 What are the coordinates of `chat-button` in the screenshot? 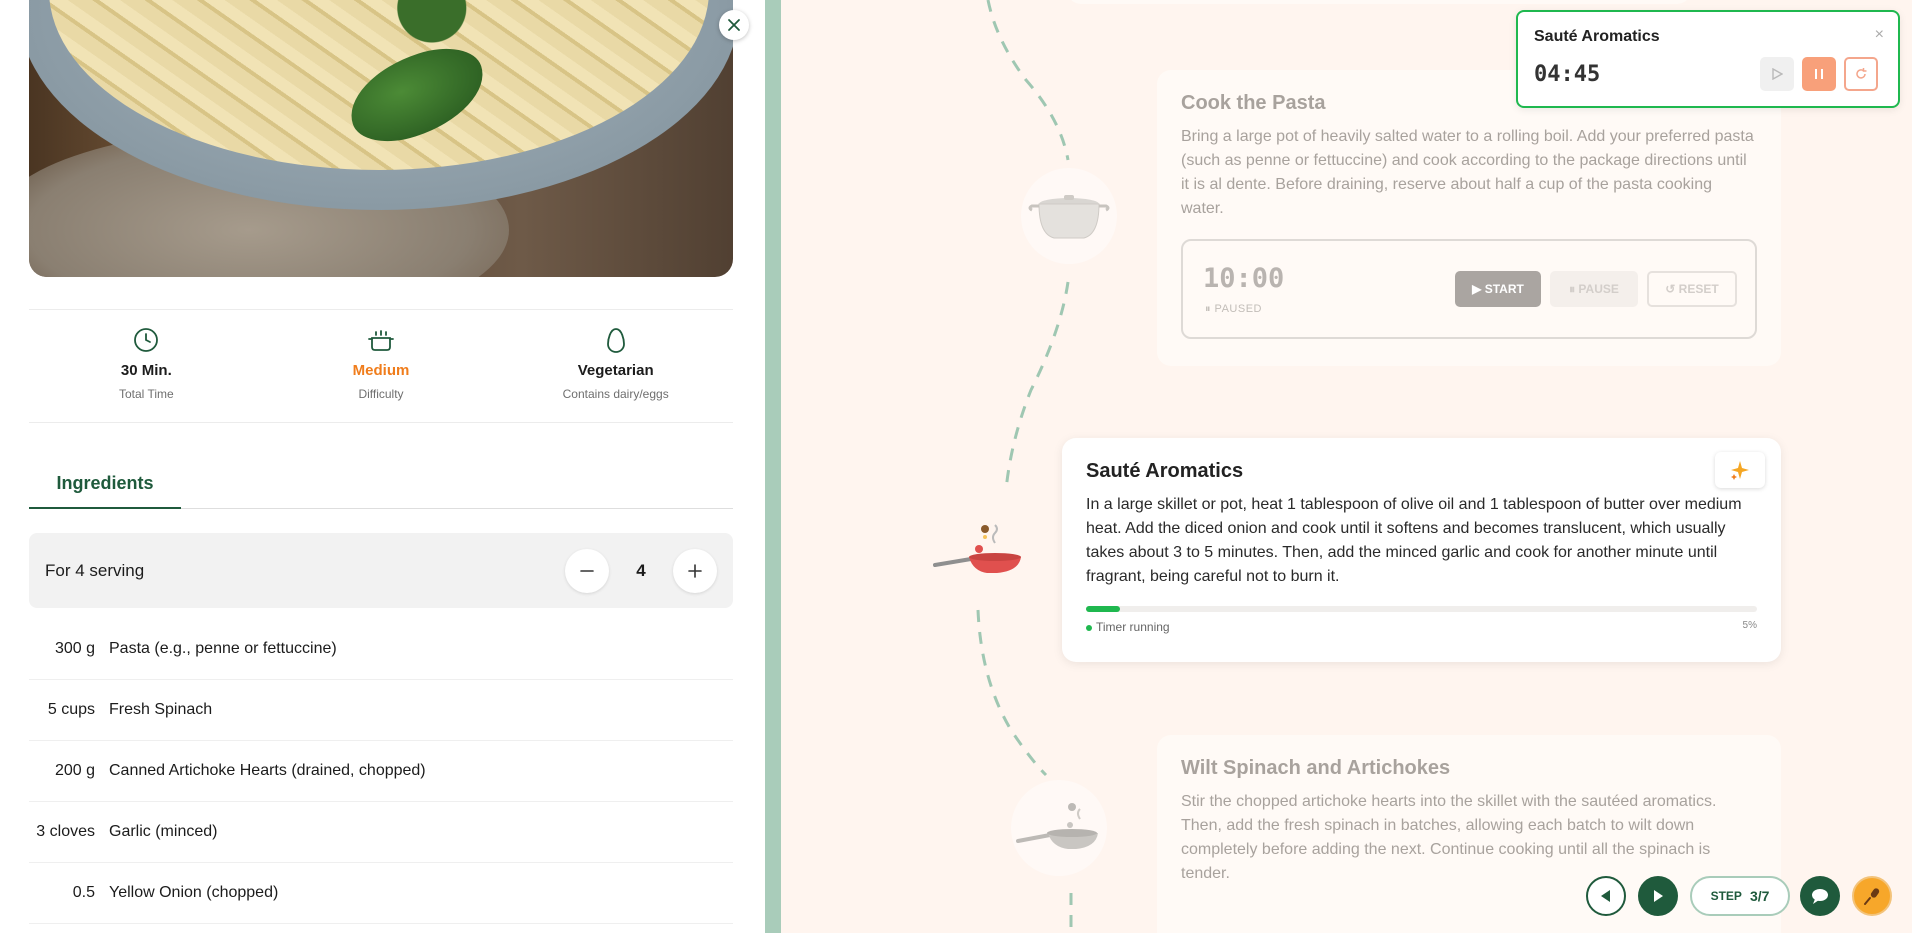 It's located at (1820, 896).